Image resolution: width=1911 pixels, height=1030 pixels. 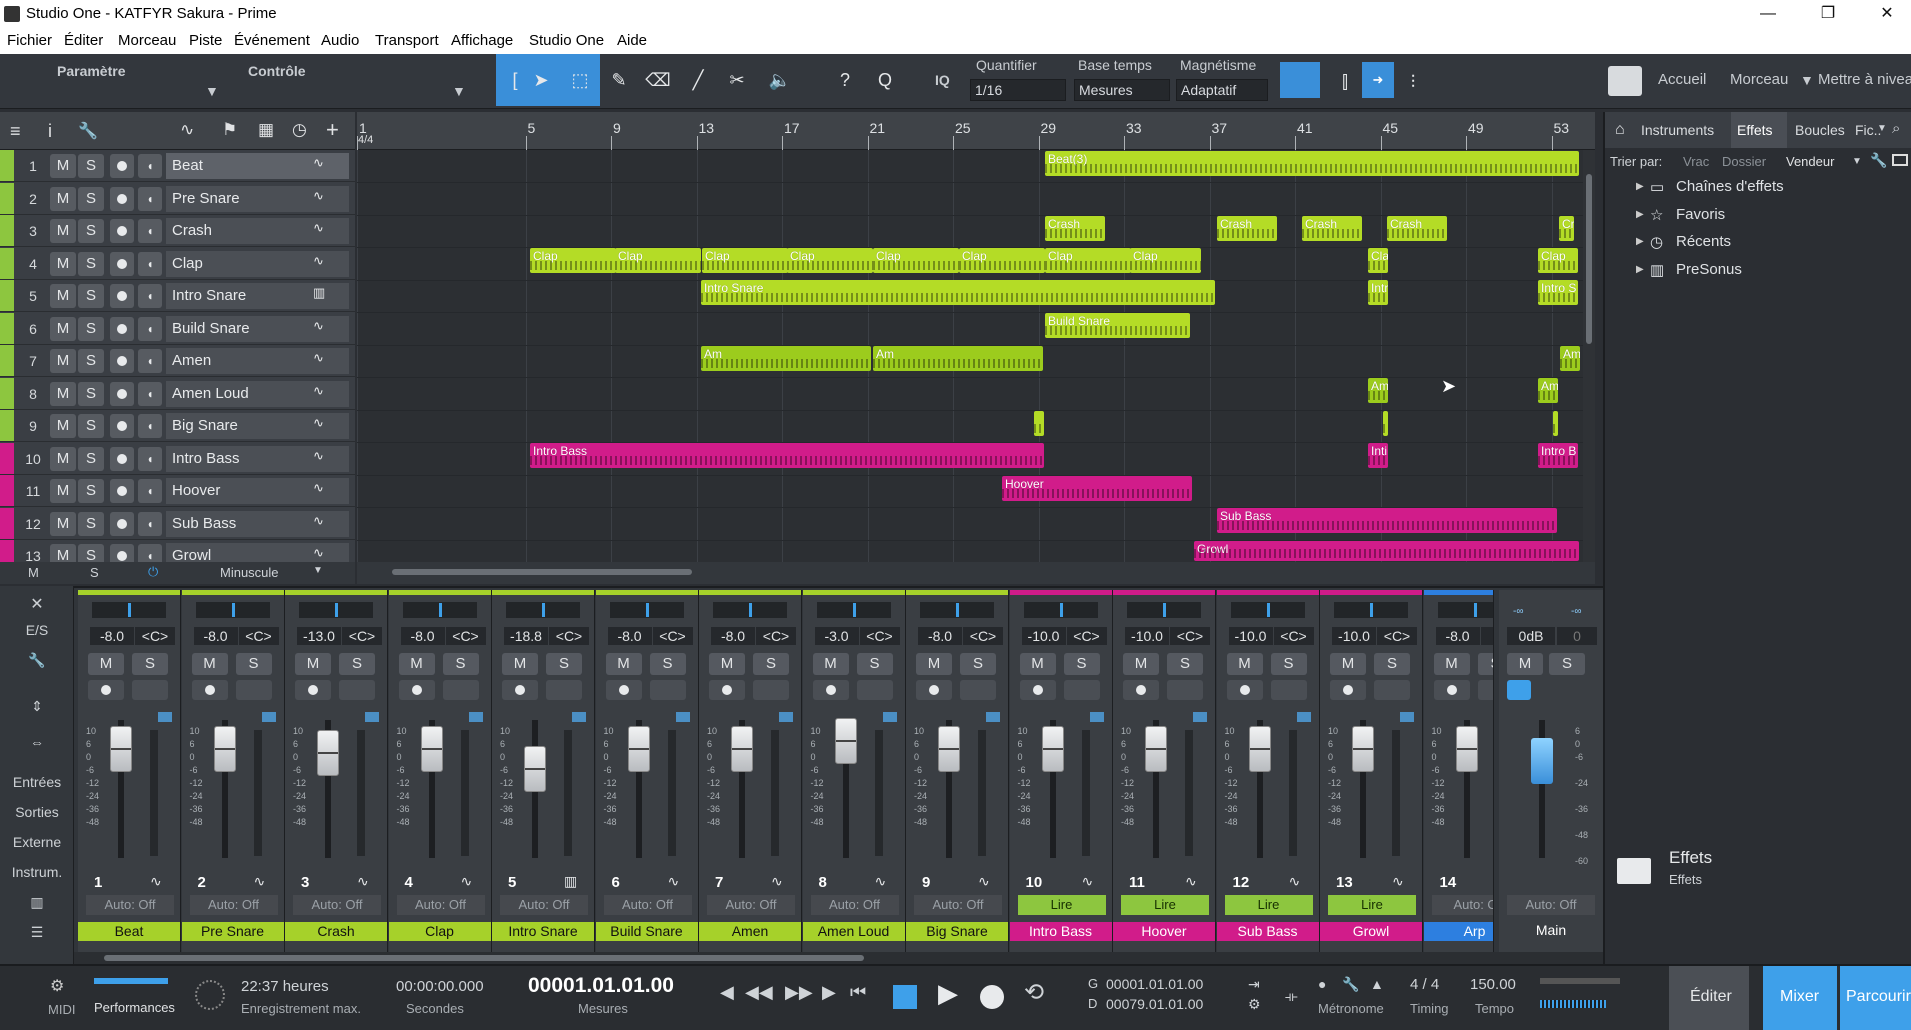 What do you see at coordinates (407, 40) in the screenshot?
I see `menu-transport: Transport` at bounding box center [407, 40].